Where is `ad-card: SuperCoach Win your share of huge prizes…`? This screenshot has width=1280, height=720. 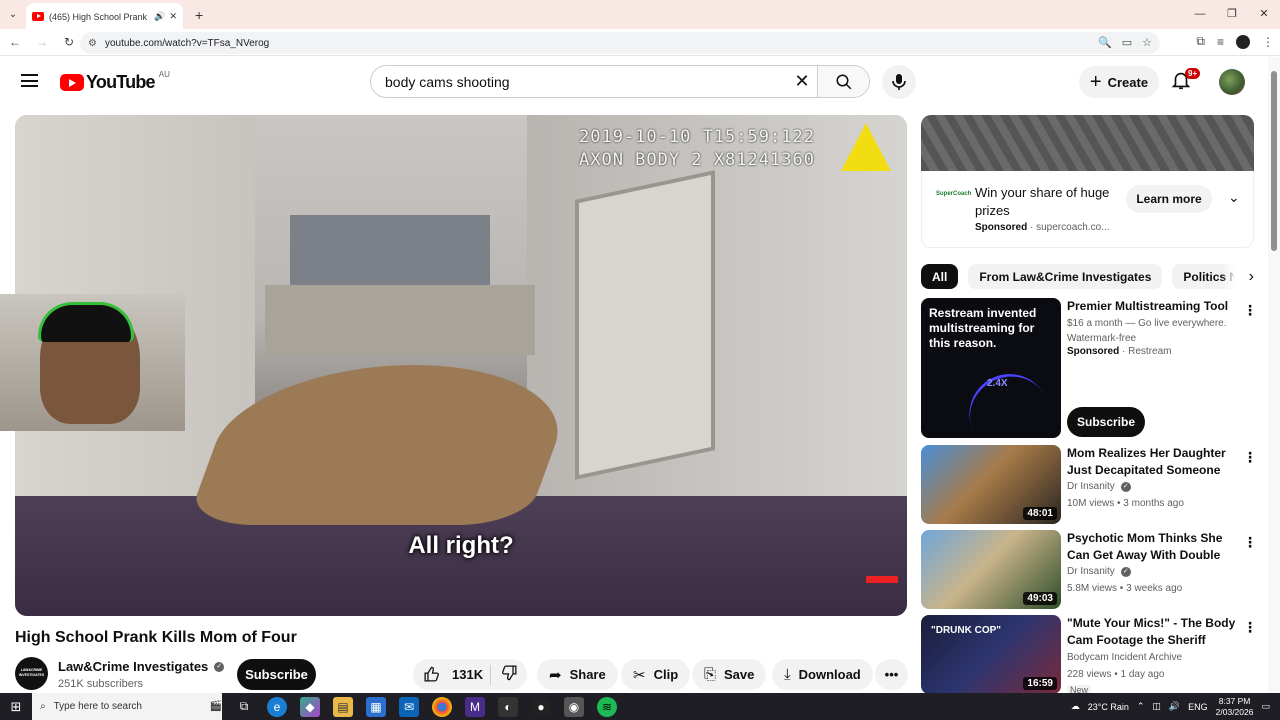
ad-card: SuperCoach Win your share of huge prizes… is located at coordinates (1087, 209).